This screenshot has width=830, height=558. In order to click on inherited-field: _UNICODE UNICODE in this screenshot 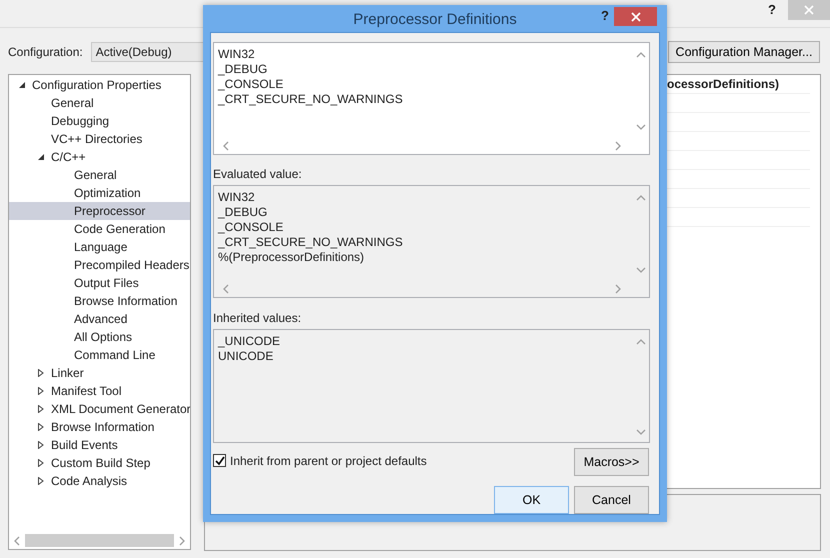, I will do `click(431, 386)`.